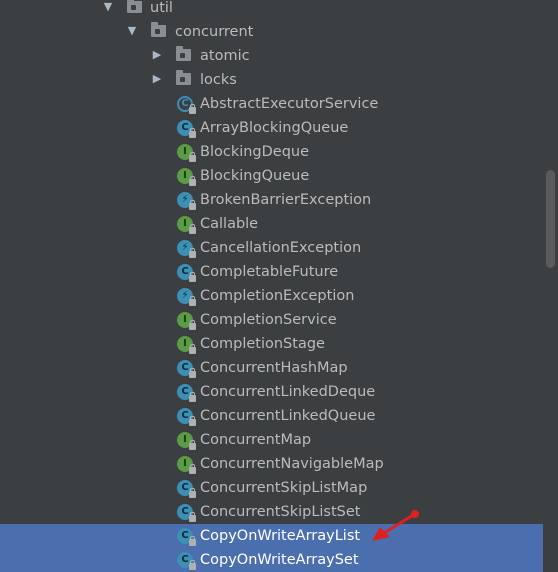 The image size is (558, 572). I want to click on tree-node-class: ⚡ CompletionException, so click(271, 296).